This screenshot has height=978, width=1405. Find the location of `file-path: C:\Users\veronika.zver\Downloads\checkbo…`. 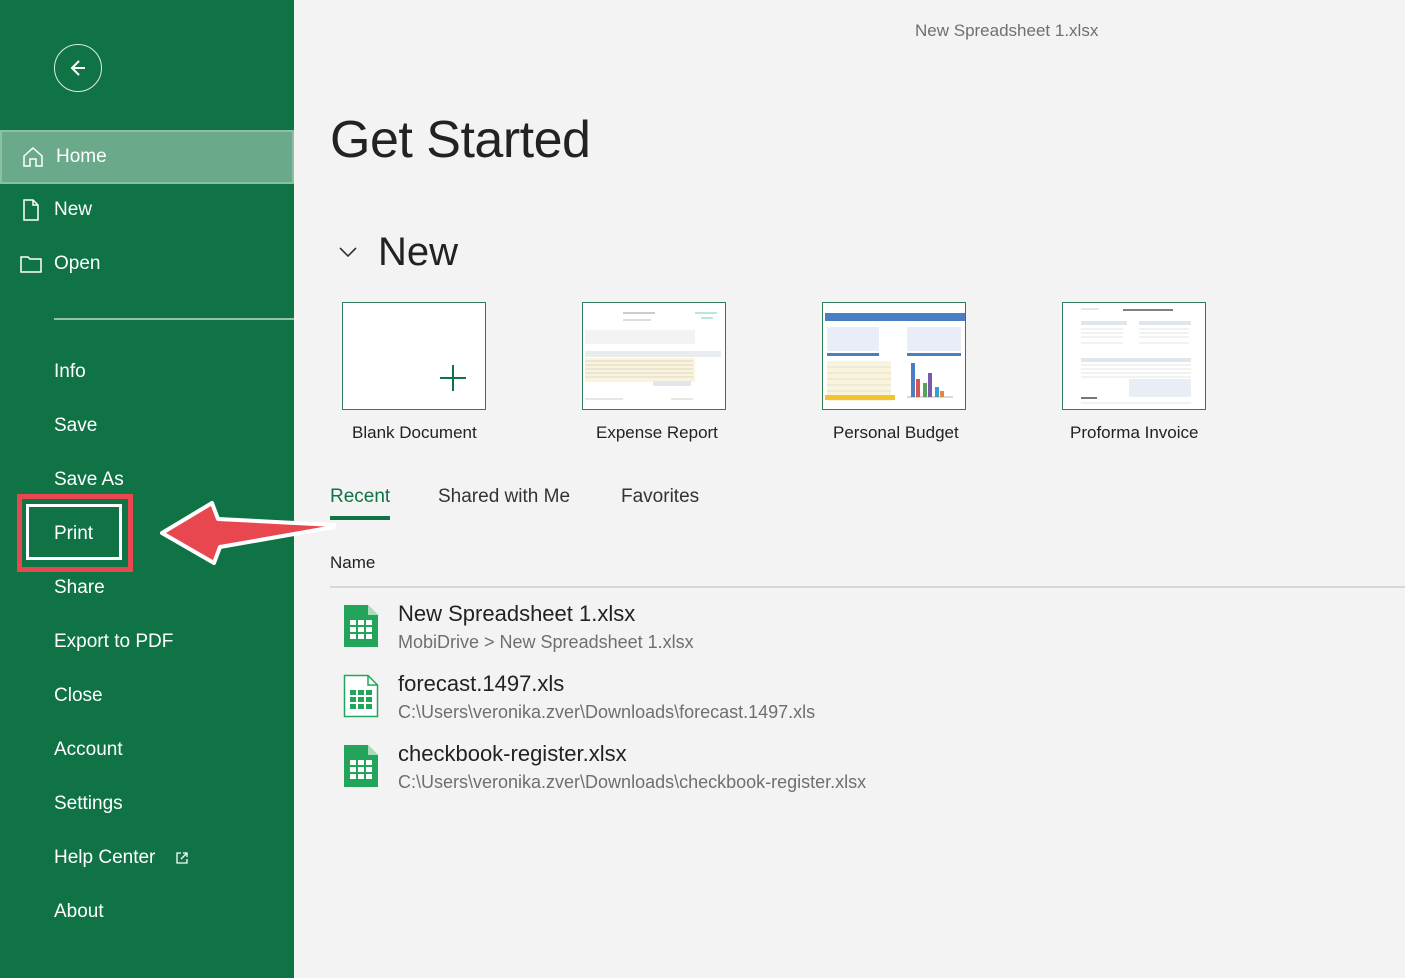

file-path: C:\Users\veronika.zver\Downloads\checkbo… is located at coordinates (632, 782).